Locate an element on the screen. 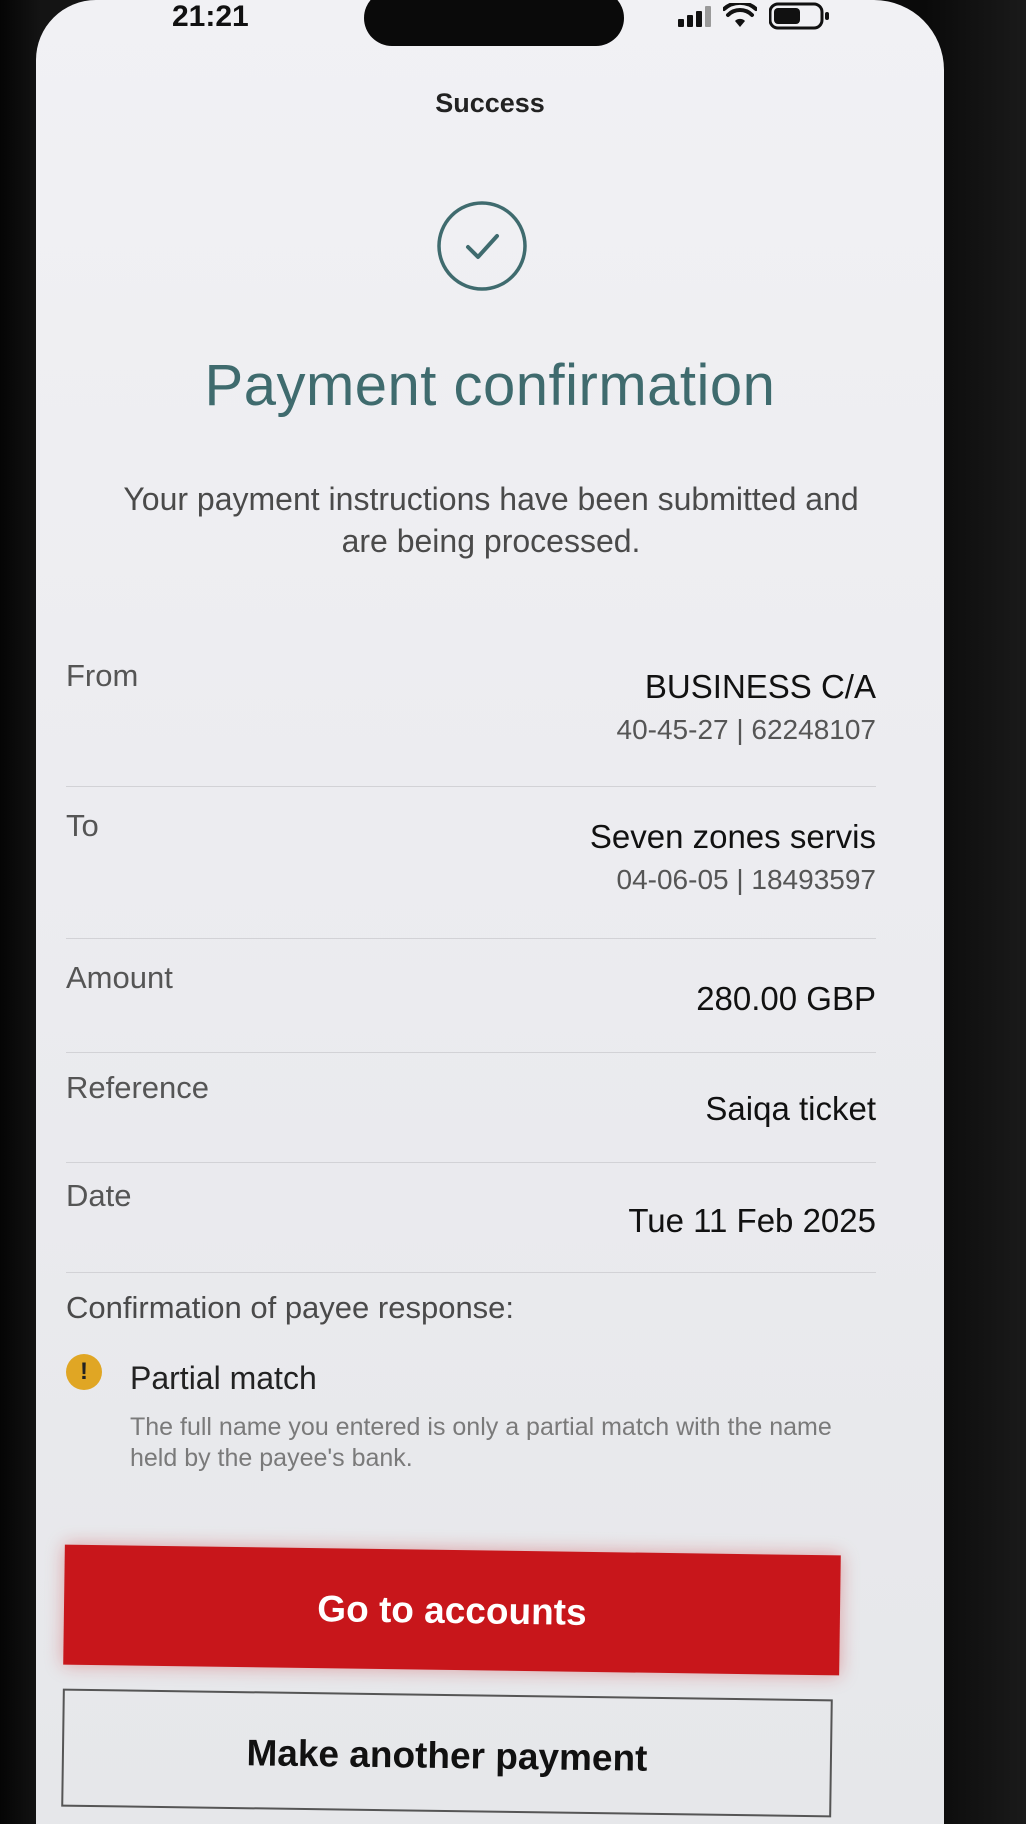  from-account-name: BUSINESS C/A is located at coordinates (760, 686).